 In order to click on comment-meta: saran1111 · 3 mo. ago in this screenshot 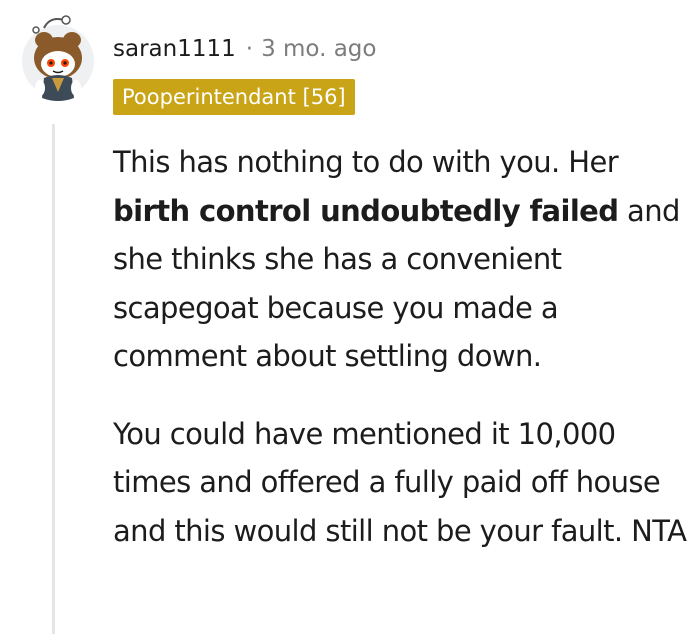, I will do `click(244, 49)`.